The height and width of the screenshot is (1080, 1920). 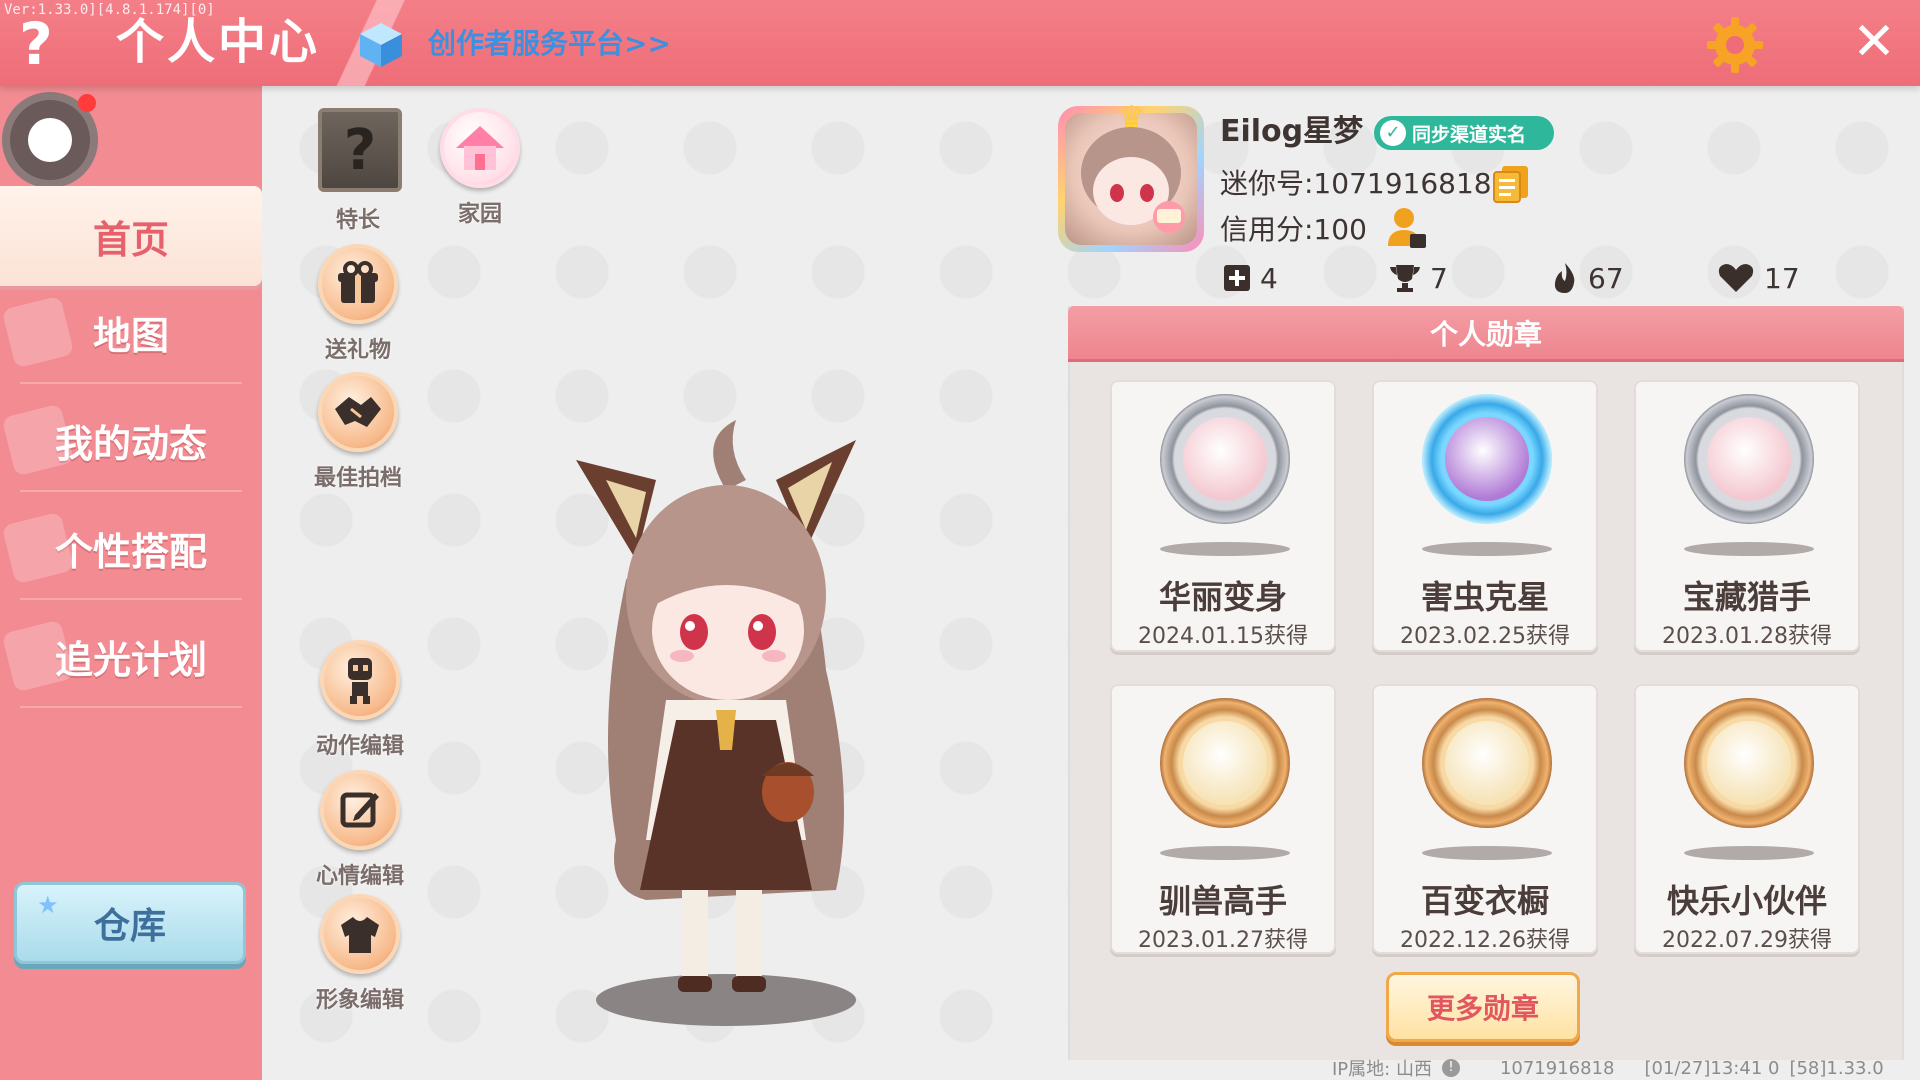 I want to click on mini-id: 迷你号:1071916818, so click(x=1356, y=183).